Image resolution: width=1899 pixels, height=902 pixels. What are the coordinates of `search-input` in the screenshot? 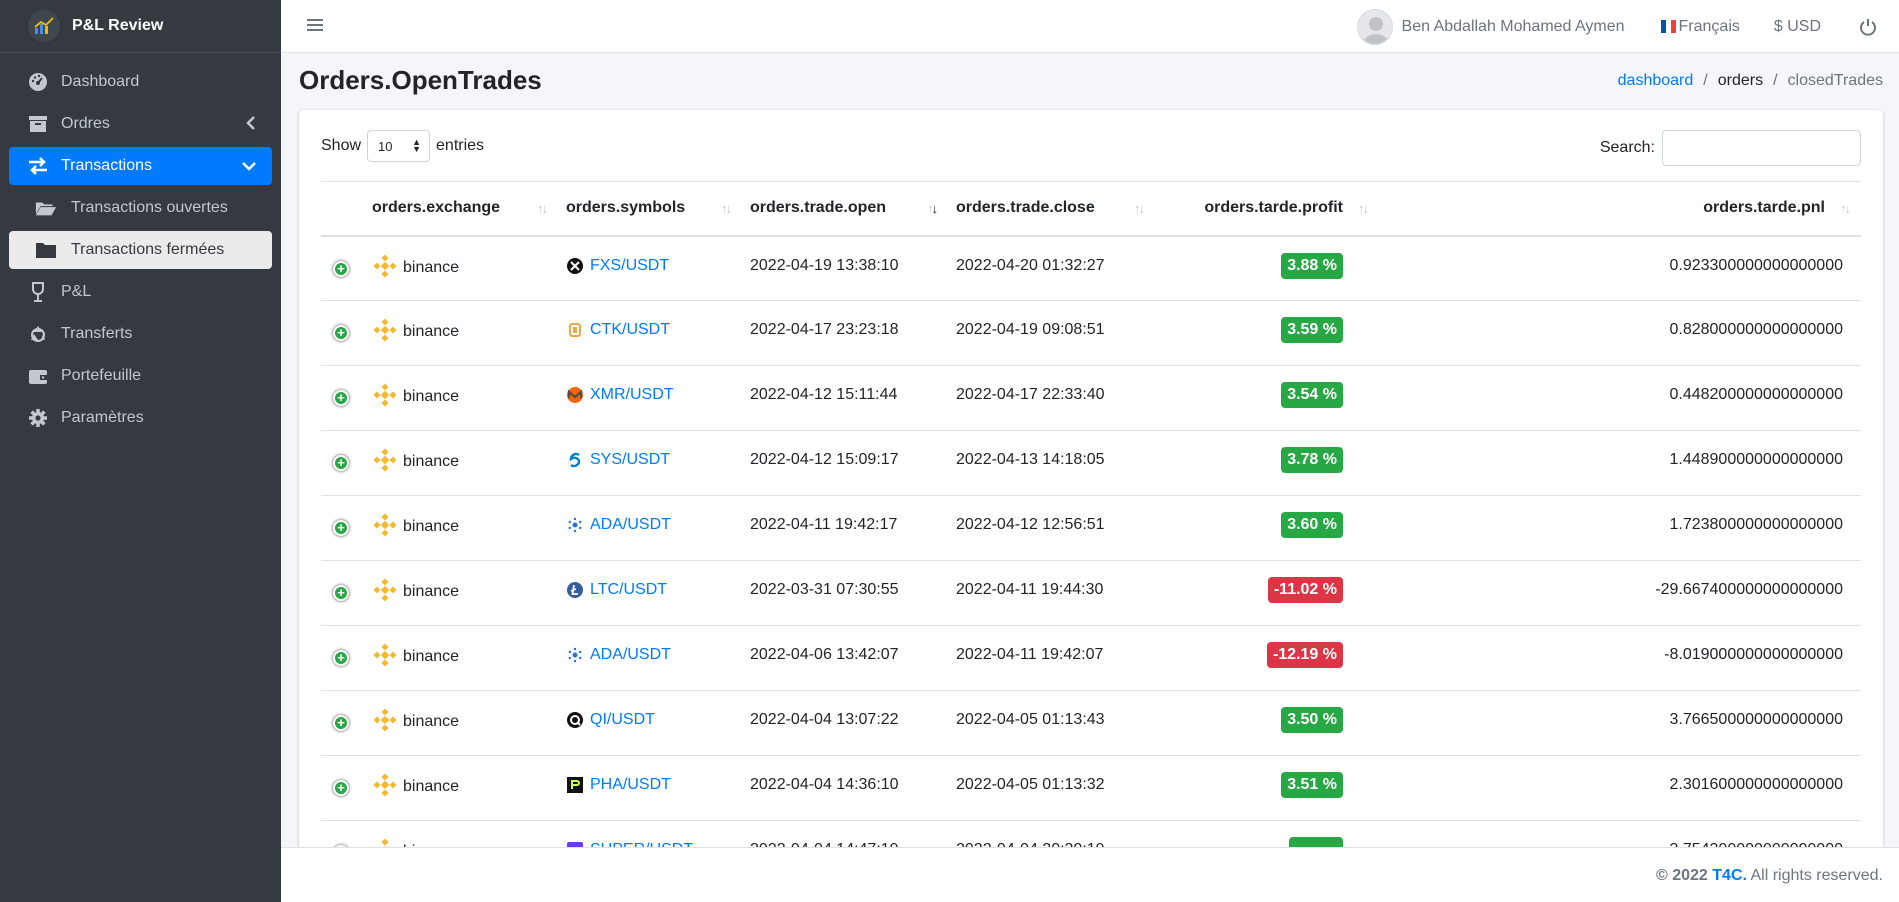 It's located at (1761, 148).